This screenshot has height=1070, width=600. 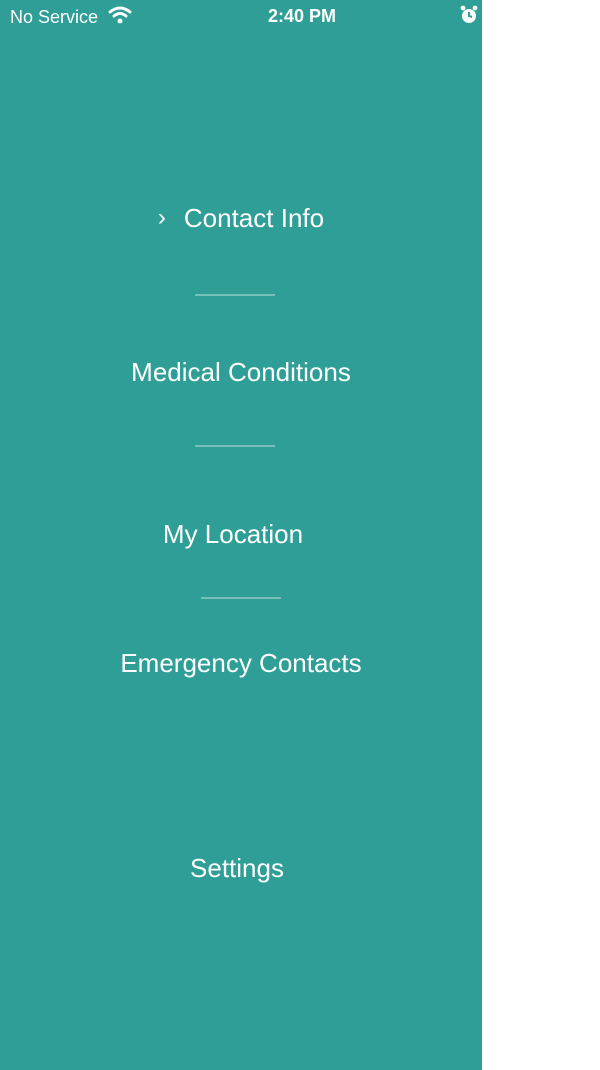 I want to click on menu-item-medical-conditions: Medical Conditions, so click(x=241, y=372).